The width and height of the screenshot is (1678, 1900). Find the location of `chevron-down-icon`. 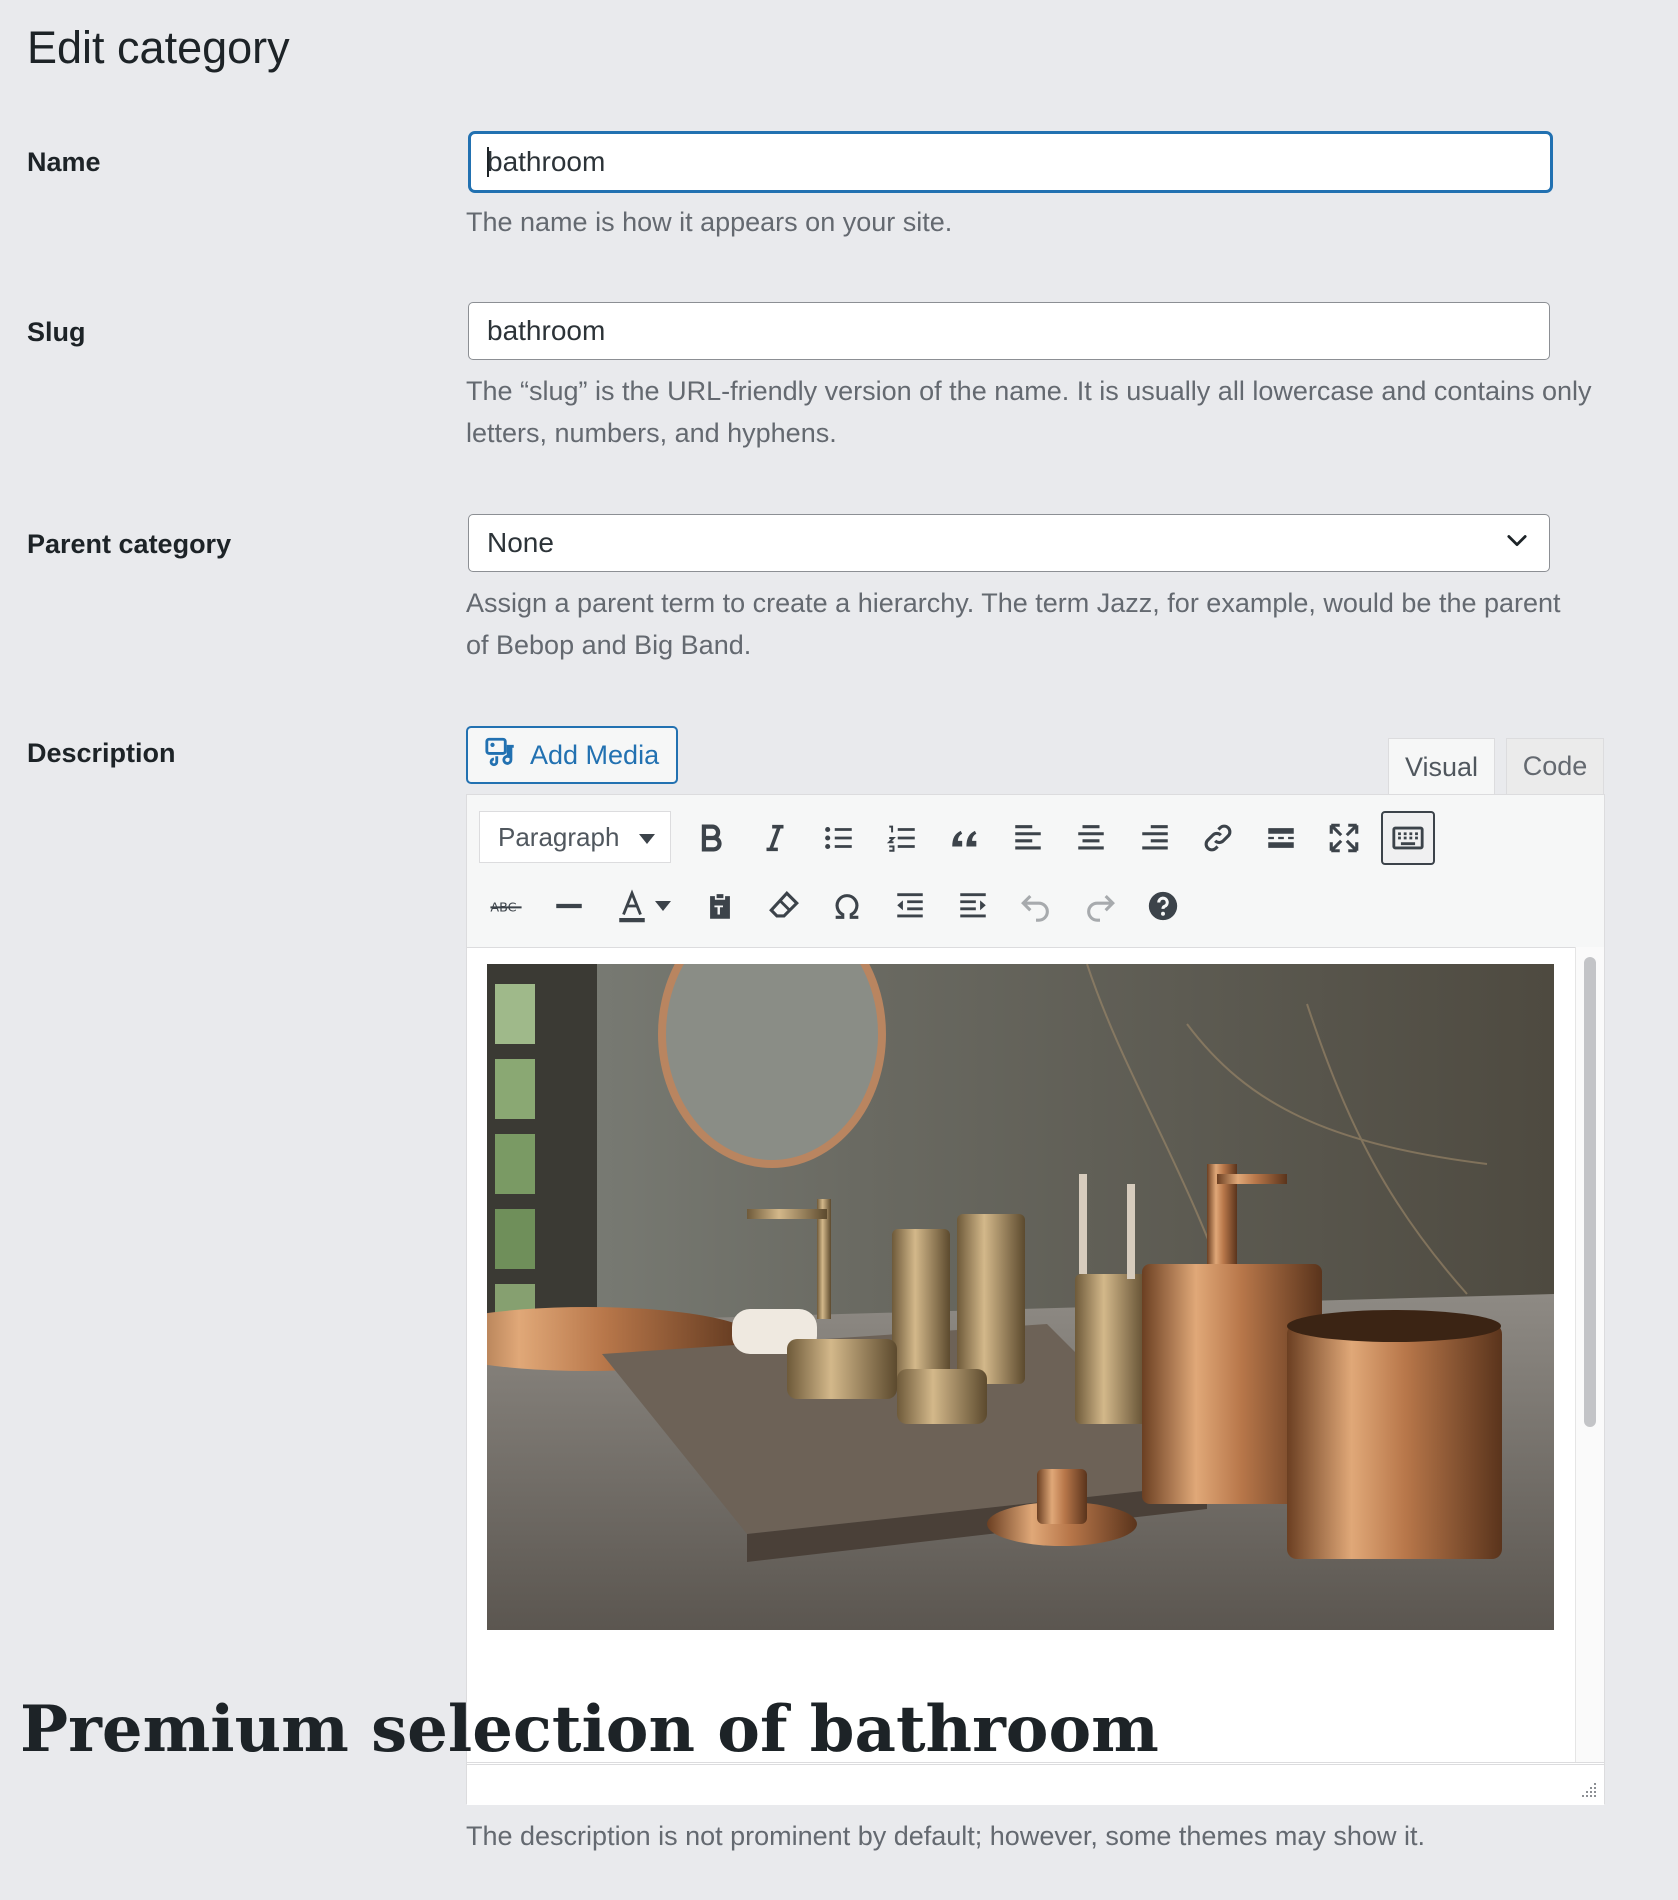

chevron-down-icon is located at coordinates (1517, 543).